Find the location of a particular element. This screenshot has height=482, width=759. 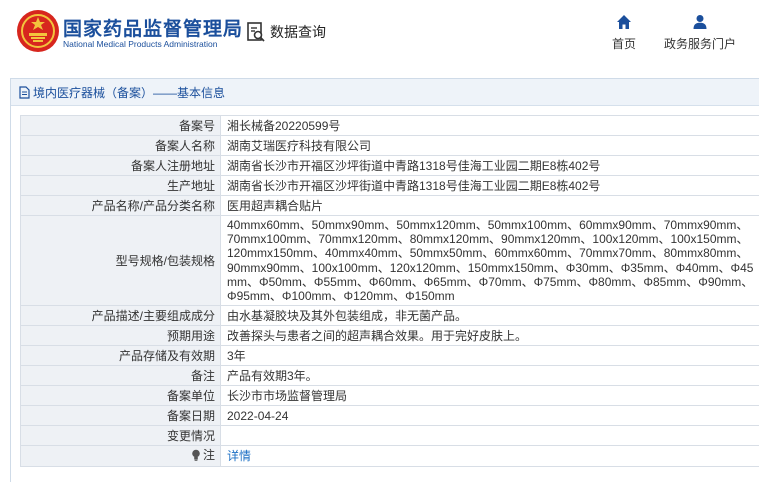

document-icon is located at coordinates (24, 92).